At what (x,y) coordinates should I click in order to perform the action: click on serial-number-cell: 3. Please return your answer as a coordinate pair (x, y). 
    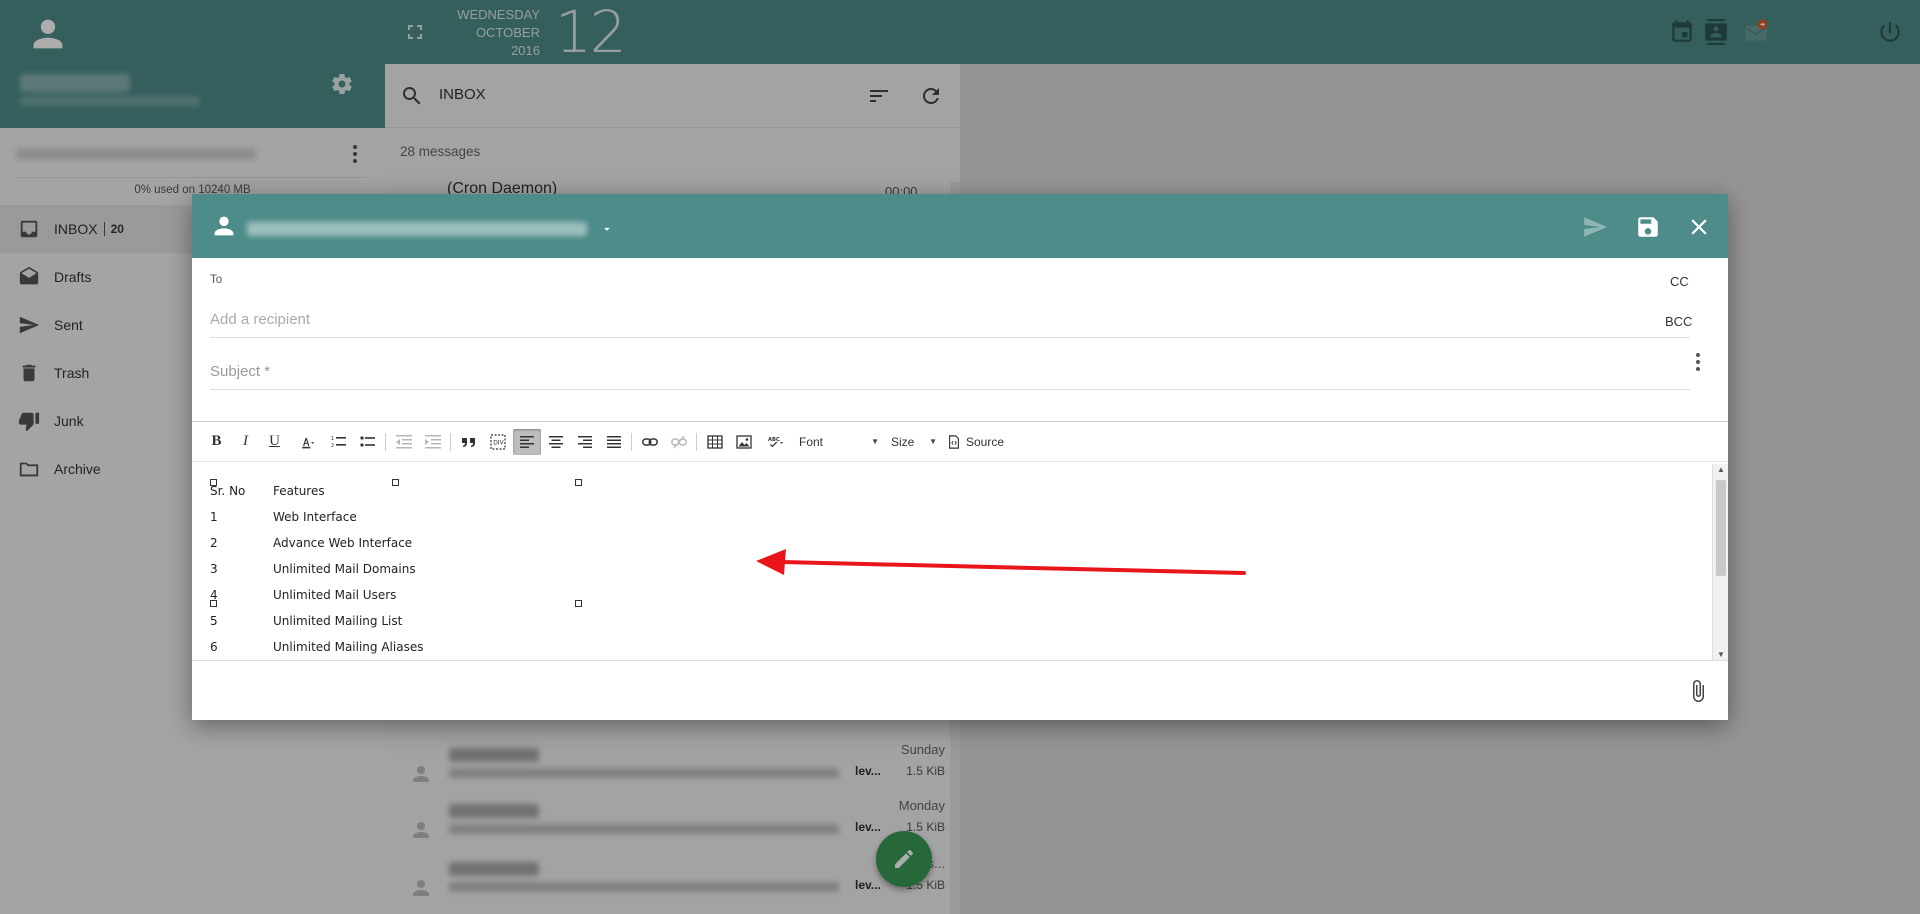
    Looking at the image, I should click on (241, 569).